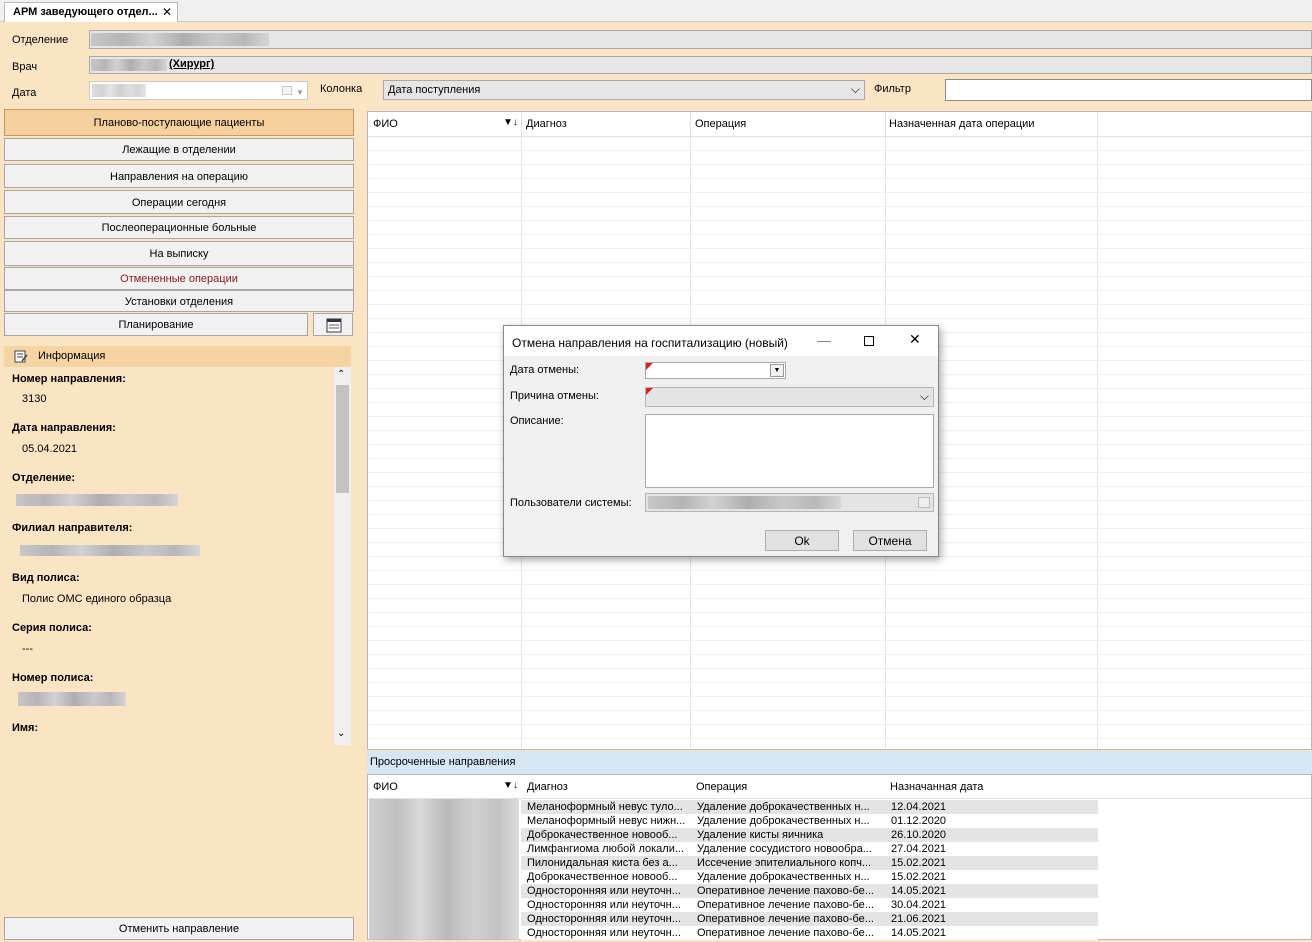 The width and height of the screenshot is (1312, 942). What do you see at coordinates (25, 728) in the screenshot?
I see `info-label-name: Имя:` at bounding box center [25, 728].